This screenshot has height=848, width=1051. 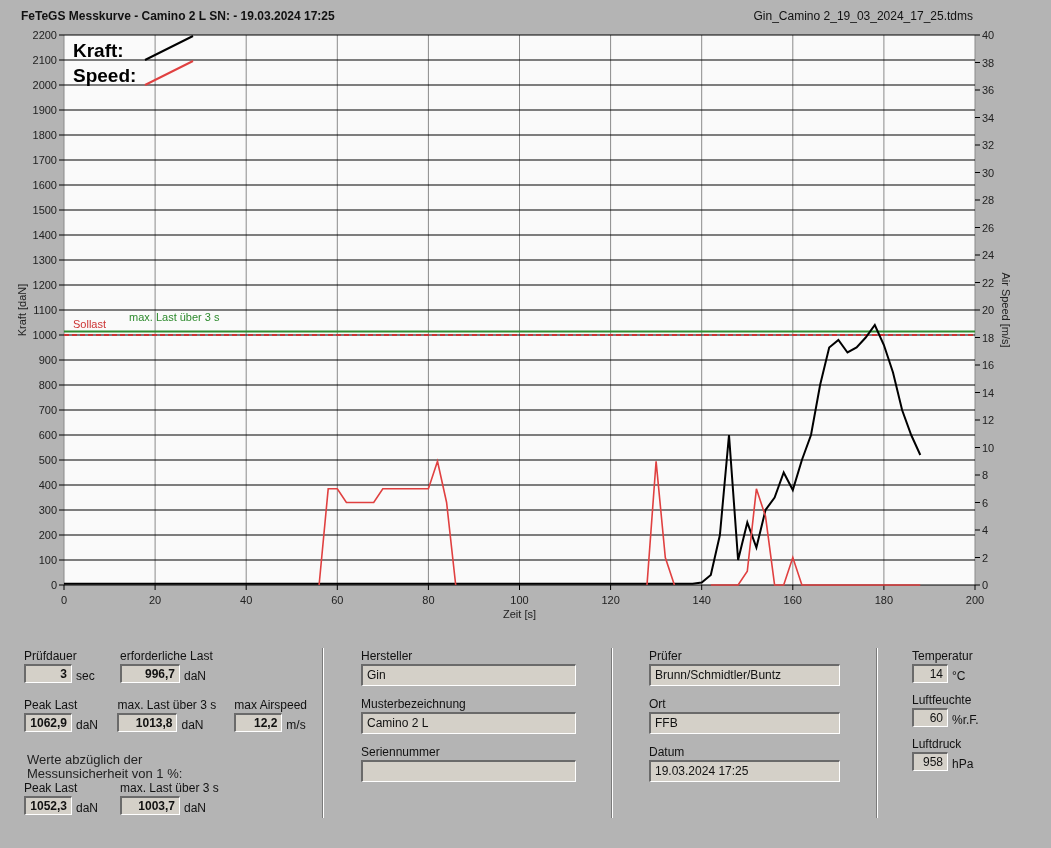 What do you see at coordinates (85, 760) in the screenshot?
I see `note-text: Werte abzüglich der` at bounding box center [85, 760].